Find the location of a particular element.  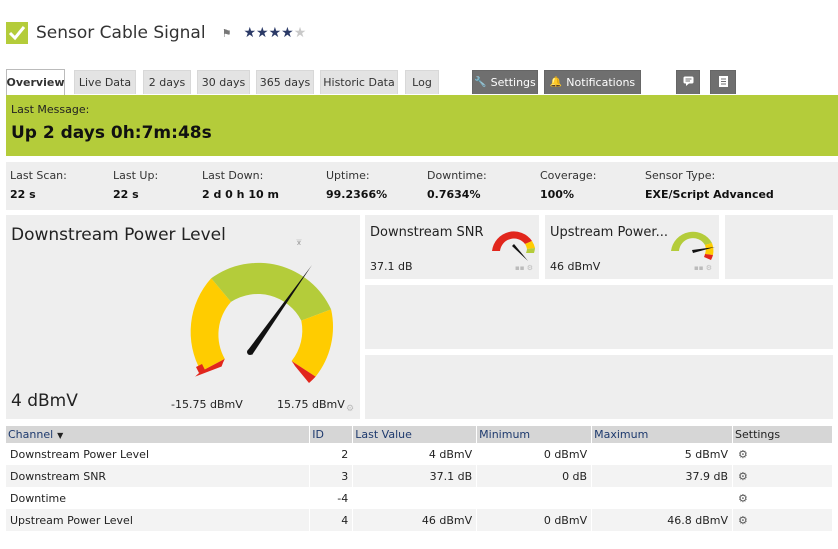

gauge-min-label: -15.75 dBmV is located at coordinates (207, 404).